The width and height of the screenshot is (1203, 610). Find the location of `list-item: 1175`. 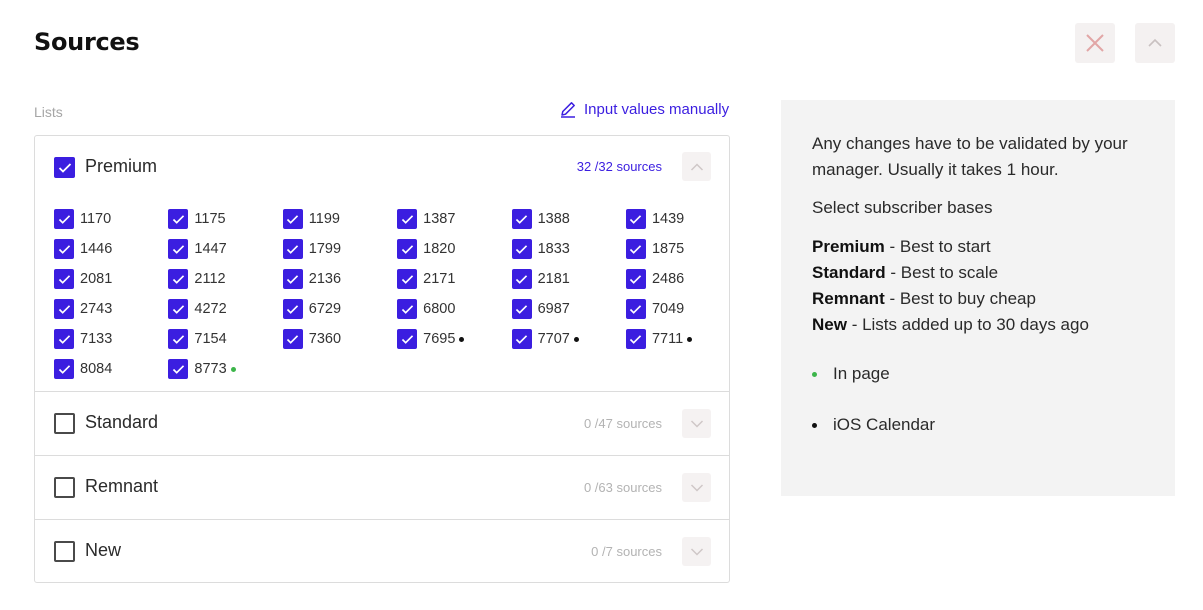

list-item: 1175 is located at coordinates (225, 219).